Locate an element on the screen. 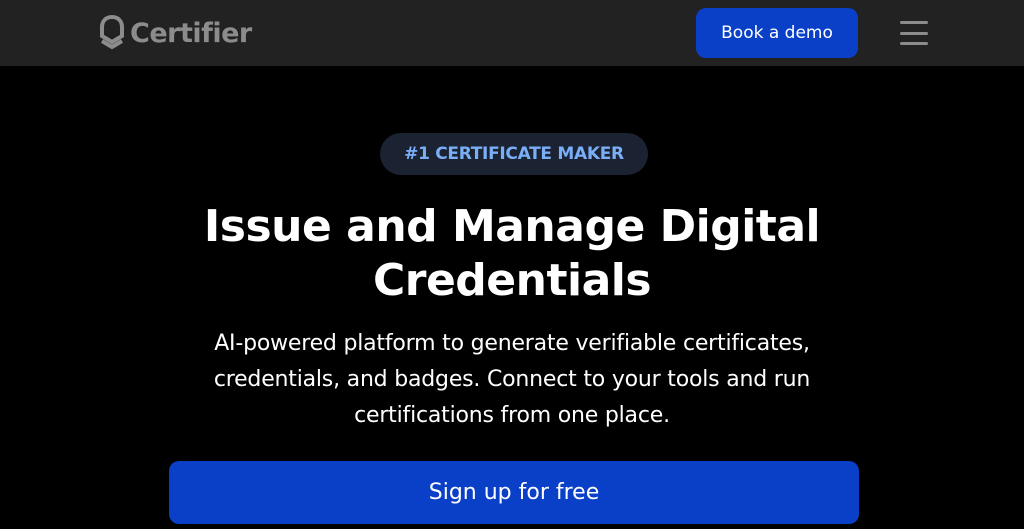 The width and height of the screenshot is (1024, 529). book-demo-button: Book a demo is located at coordinates (777, 33).